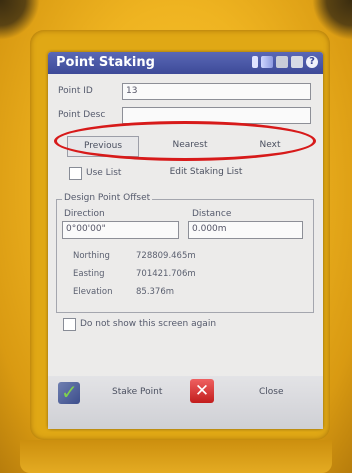 The width and height of the screenshot is (352, 473). I want to click on highlight-ellipse, so click(185, 141).